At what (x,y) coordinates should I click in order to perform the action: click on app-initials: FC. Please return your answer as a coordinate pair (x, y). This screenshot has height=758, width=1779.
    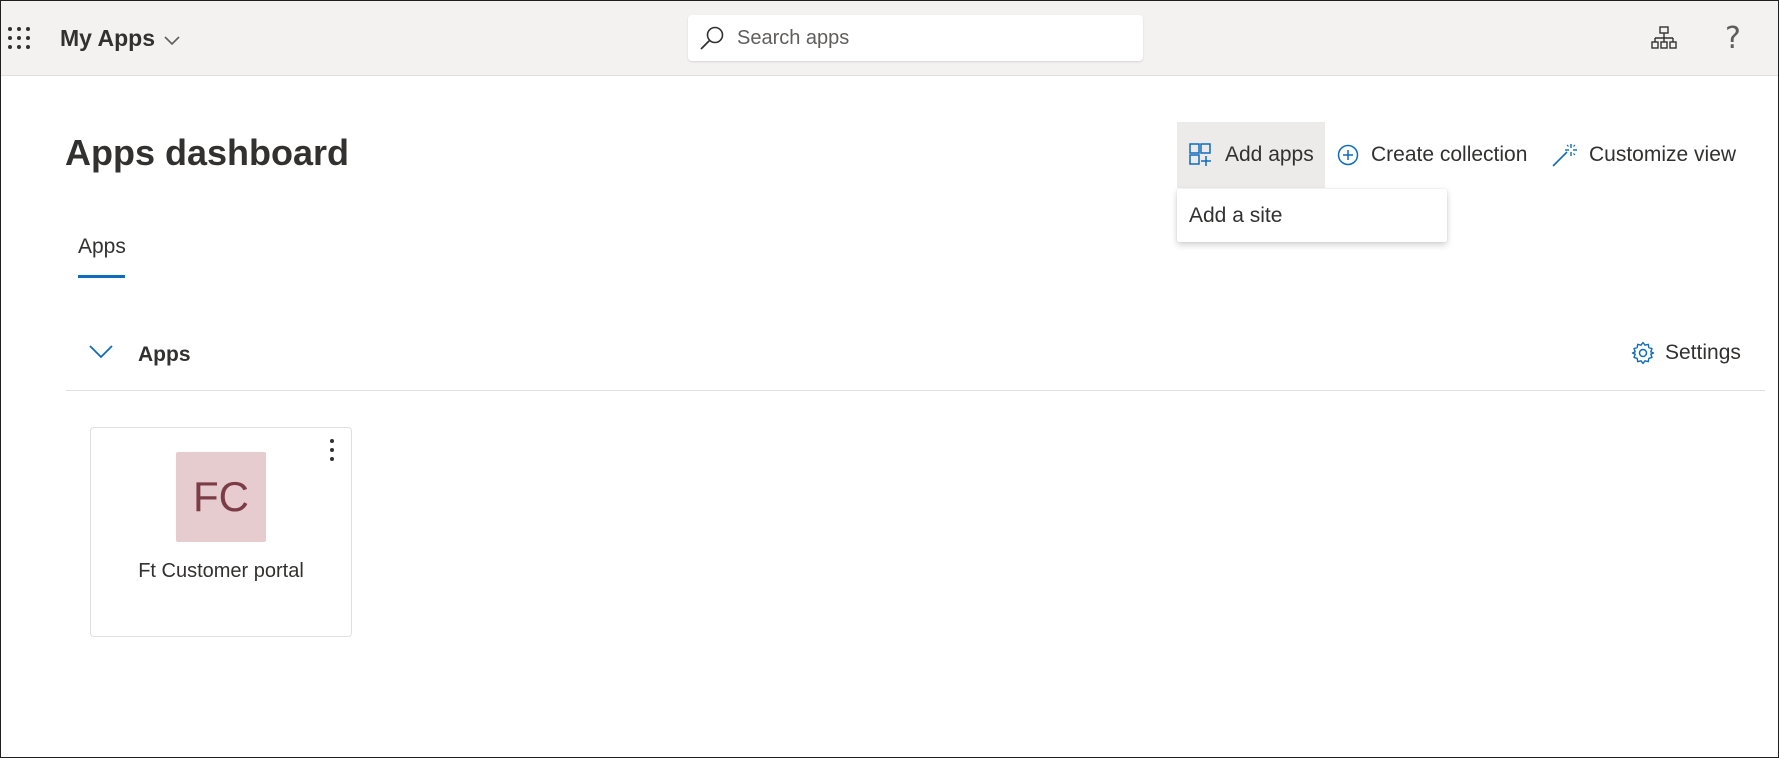
    Looking at the image, I should click on (221, 496).